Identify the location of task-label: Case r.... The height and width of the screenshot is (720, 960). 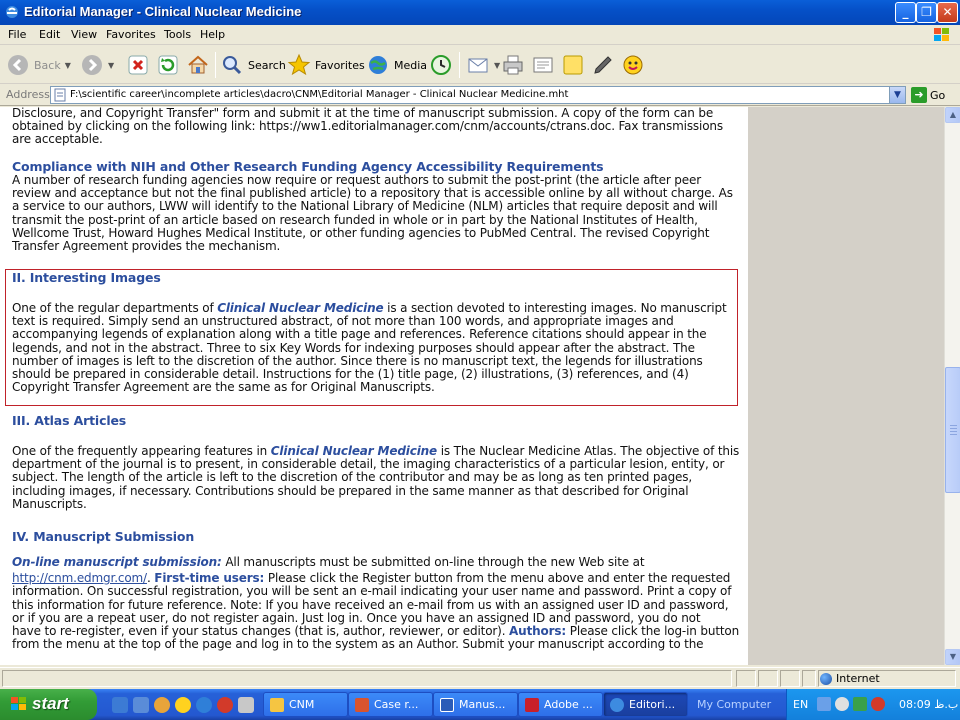
(396, 704).